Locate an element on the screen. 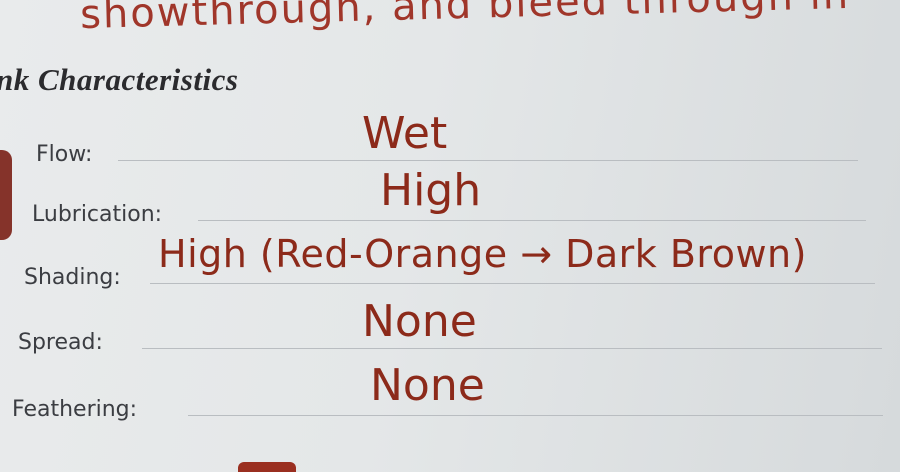  feathering-value: None is located at coordinates (427, 385).